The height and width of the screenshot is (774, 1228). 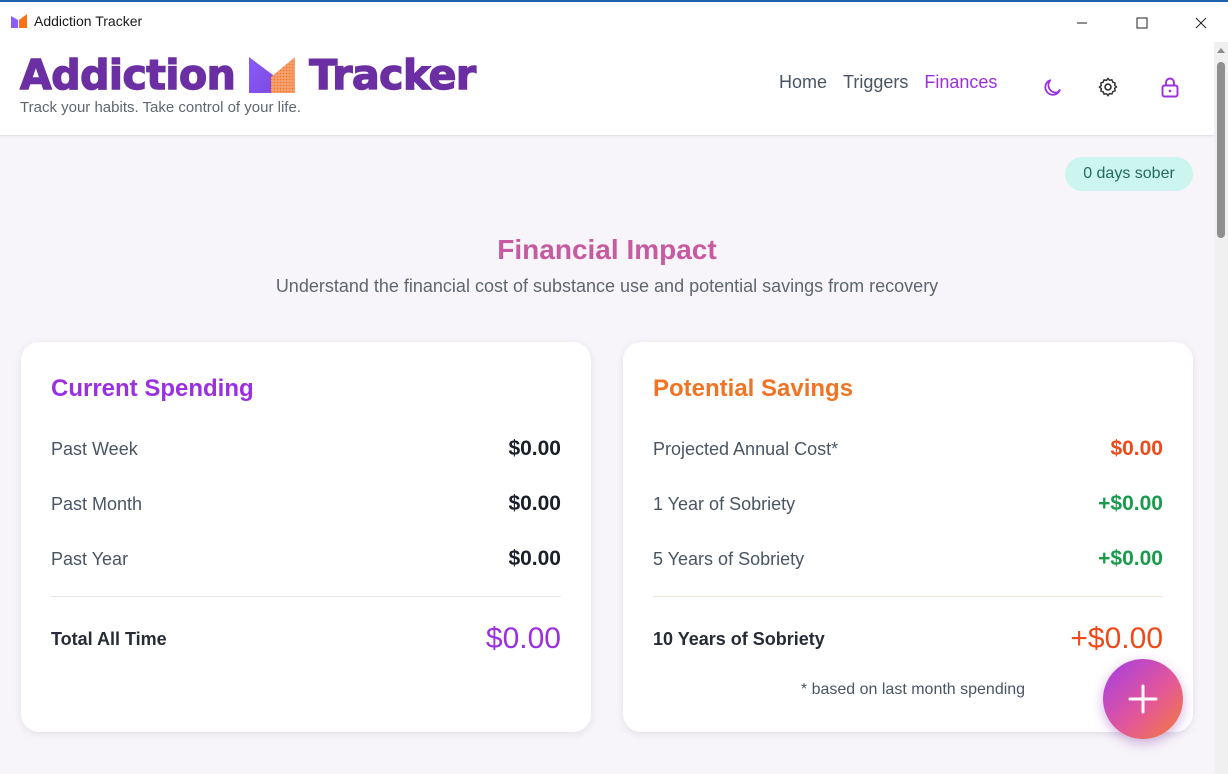 I want to click on total-value: +$0.00, so click(x=1116, y=638).